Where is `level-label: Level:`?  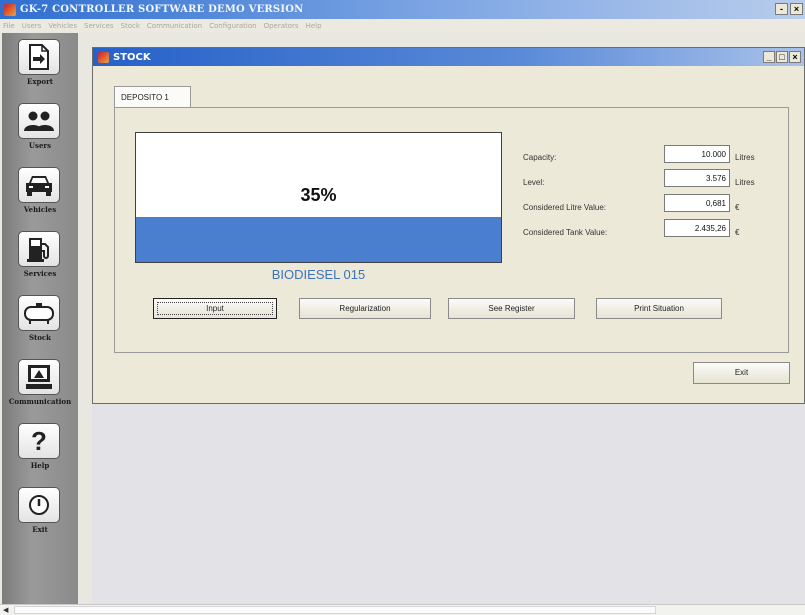
level-label: Level: is located at coordinates (534, 182).